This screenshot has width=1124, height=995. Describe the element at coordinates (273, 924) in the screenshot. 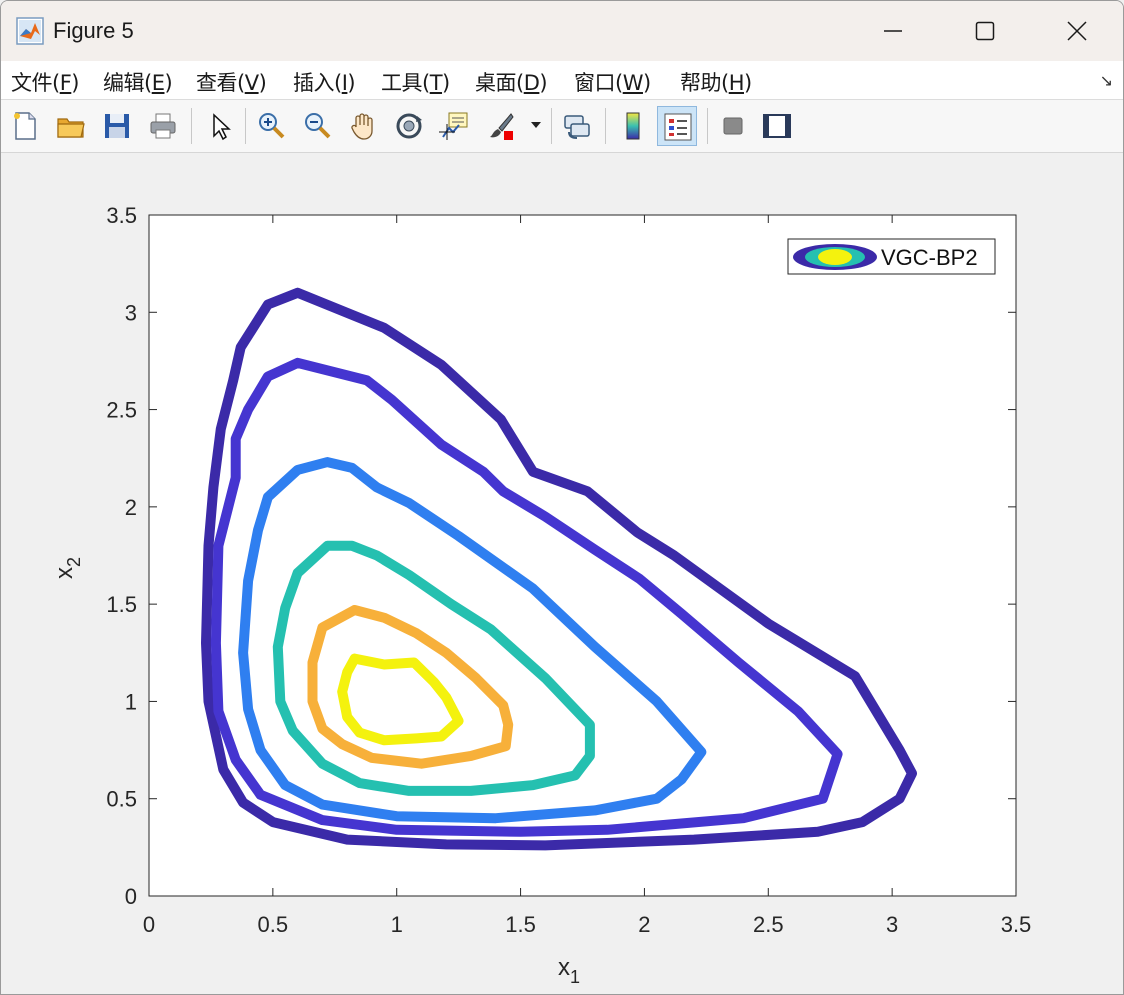

I see `x-tick-label: 0.5` at that location.